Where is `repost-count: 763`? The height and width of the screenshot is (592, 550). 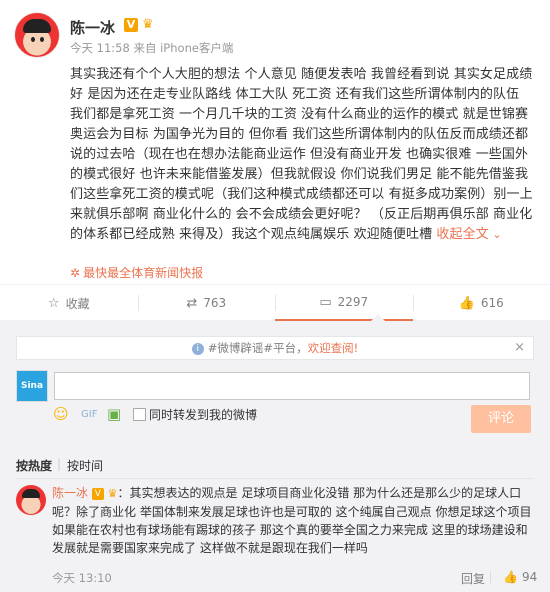
repost-count: 763 is located at coordinates (215, 303).